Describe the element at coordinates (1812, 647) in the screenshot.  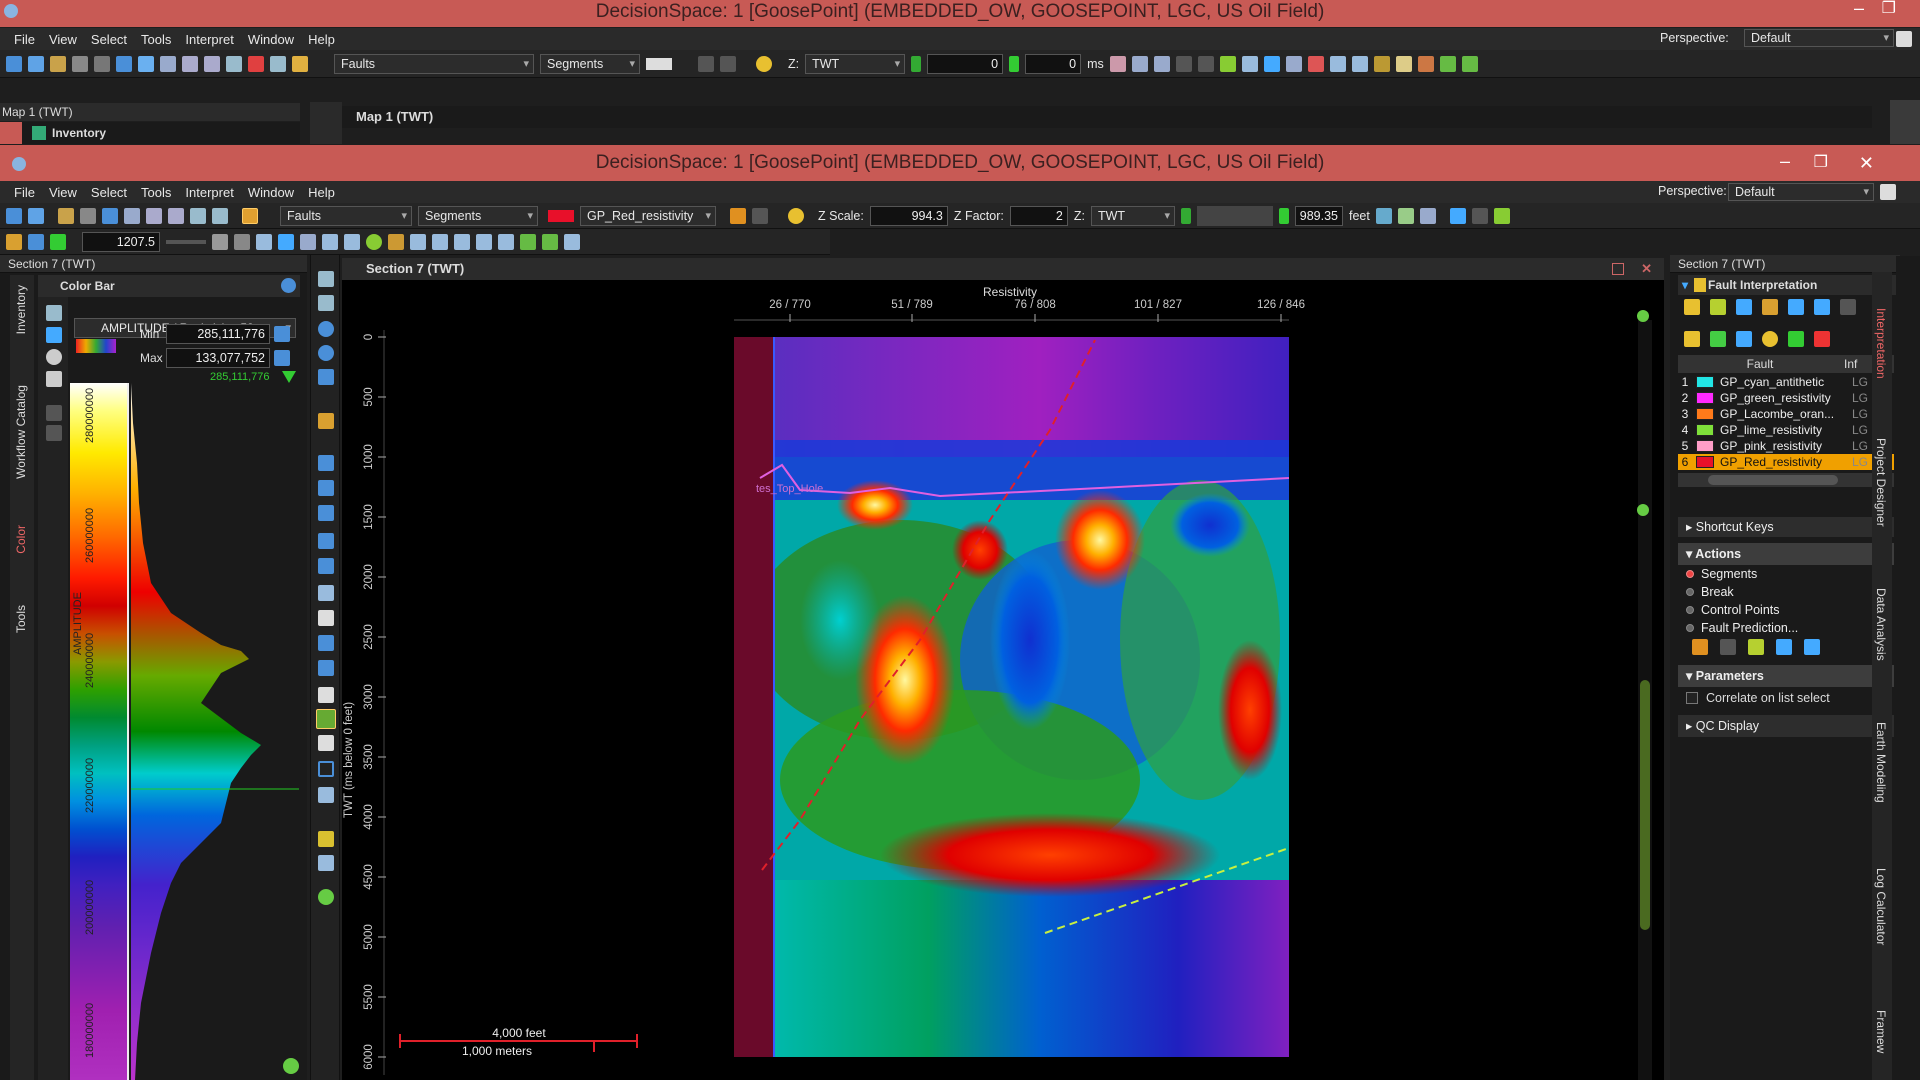
I see `at-c-icon` at that location.